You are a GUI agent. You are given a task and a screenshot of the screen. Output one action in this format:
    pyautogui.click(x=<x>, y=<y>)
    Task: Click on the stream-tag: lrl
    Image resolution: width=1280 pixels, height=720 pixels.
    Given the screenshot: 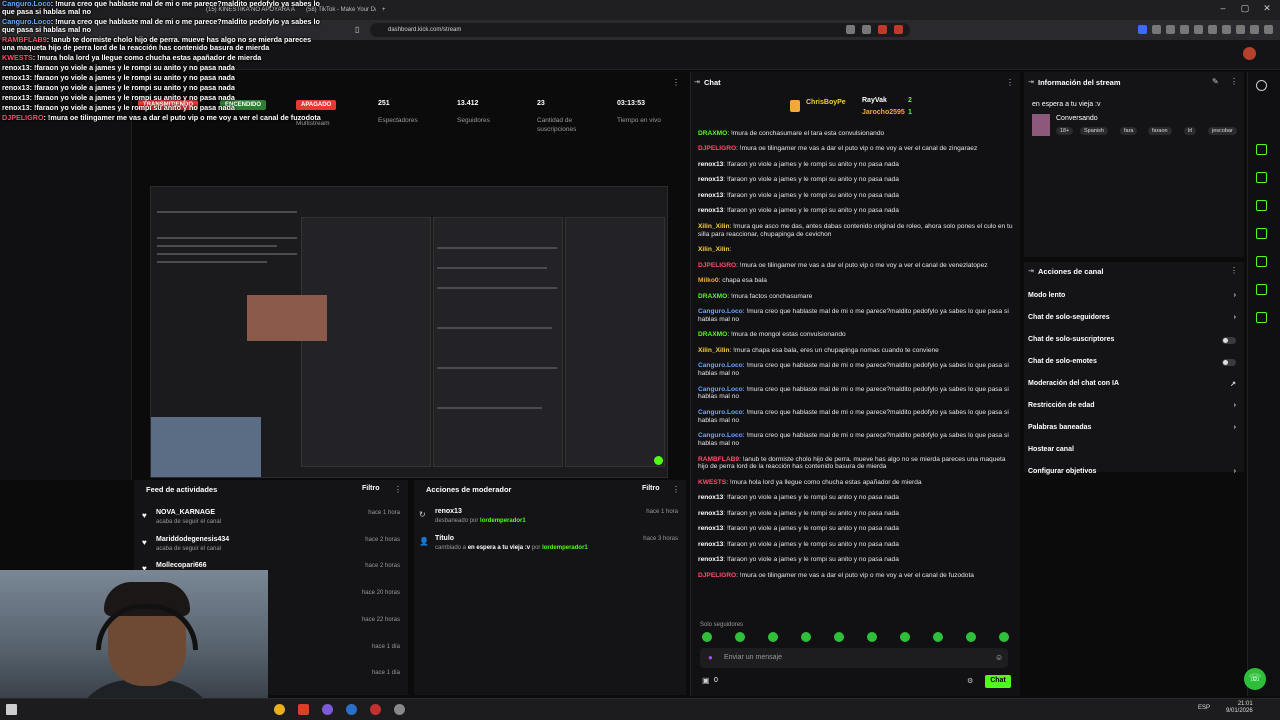 What is the action you would take?
    pyautogui.click(x=1190, y=131)
    